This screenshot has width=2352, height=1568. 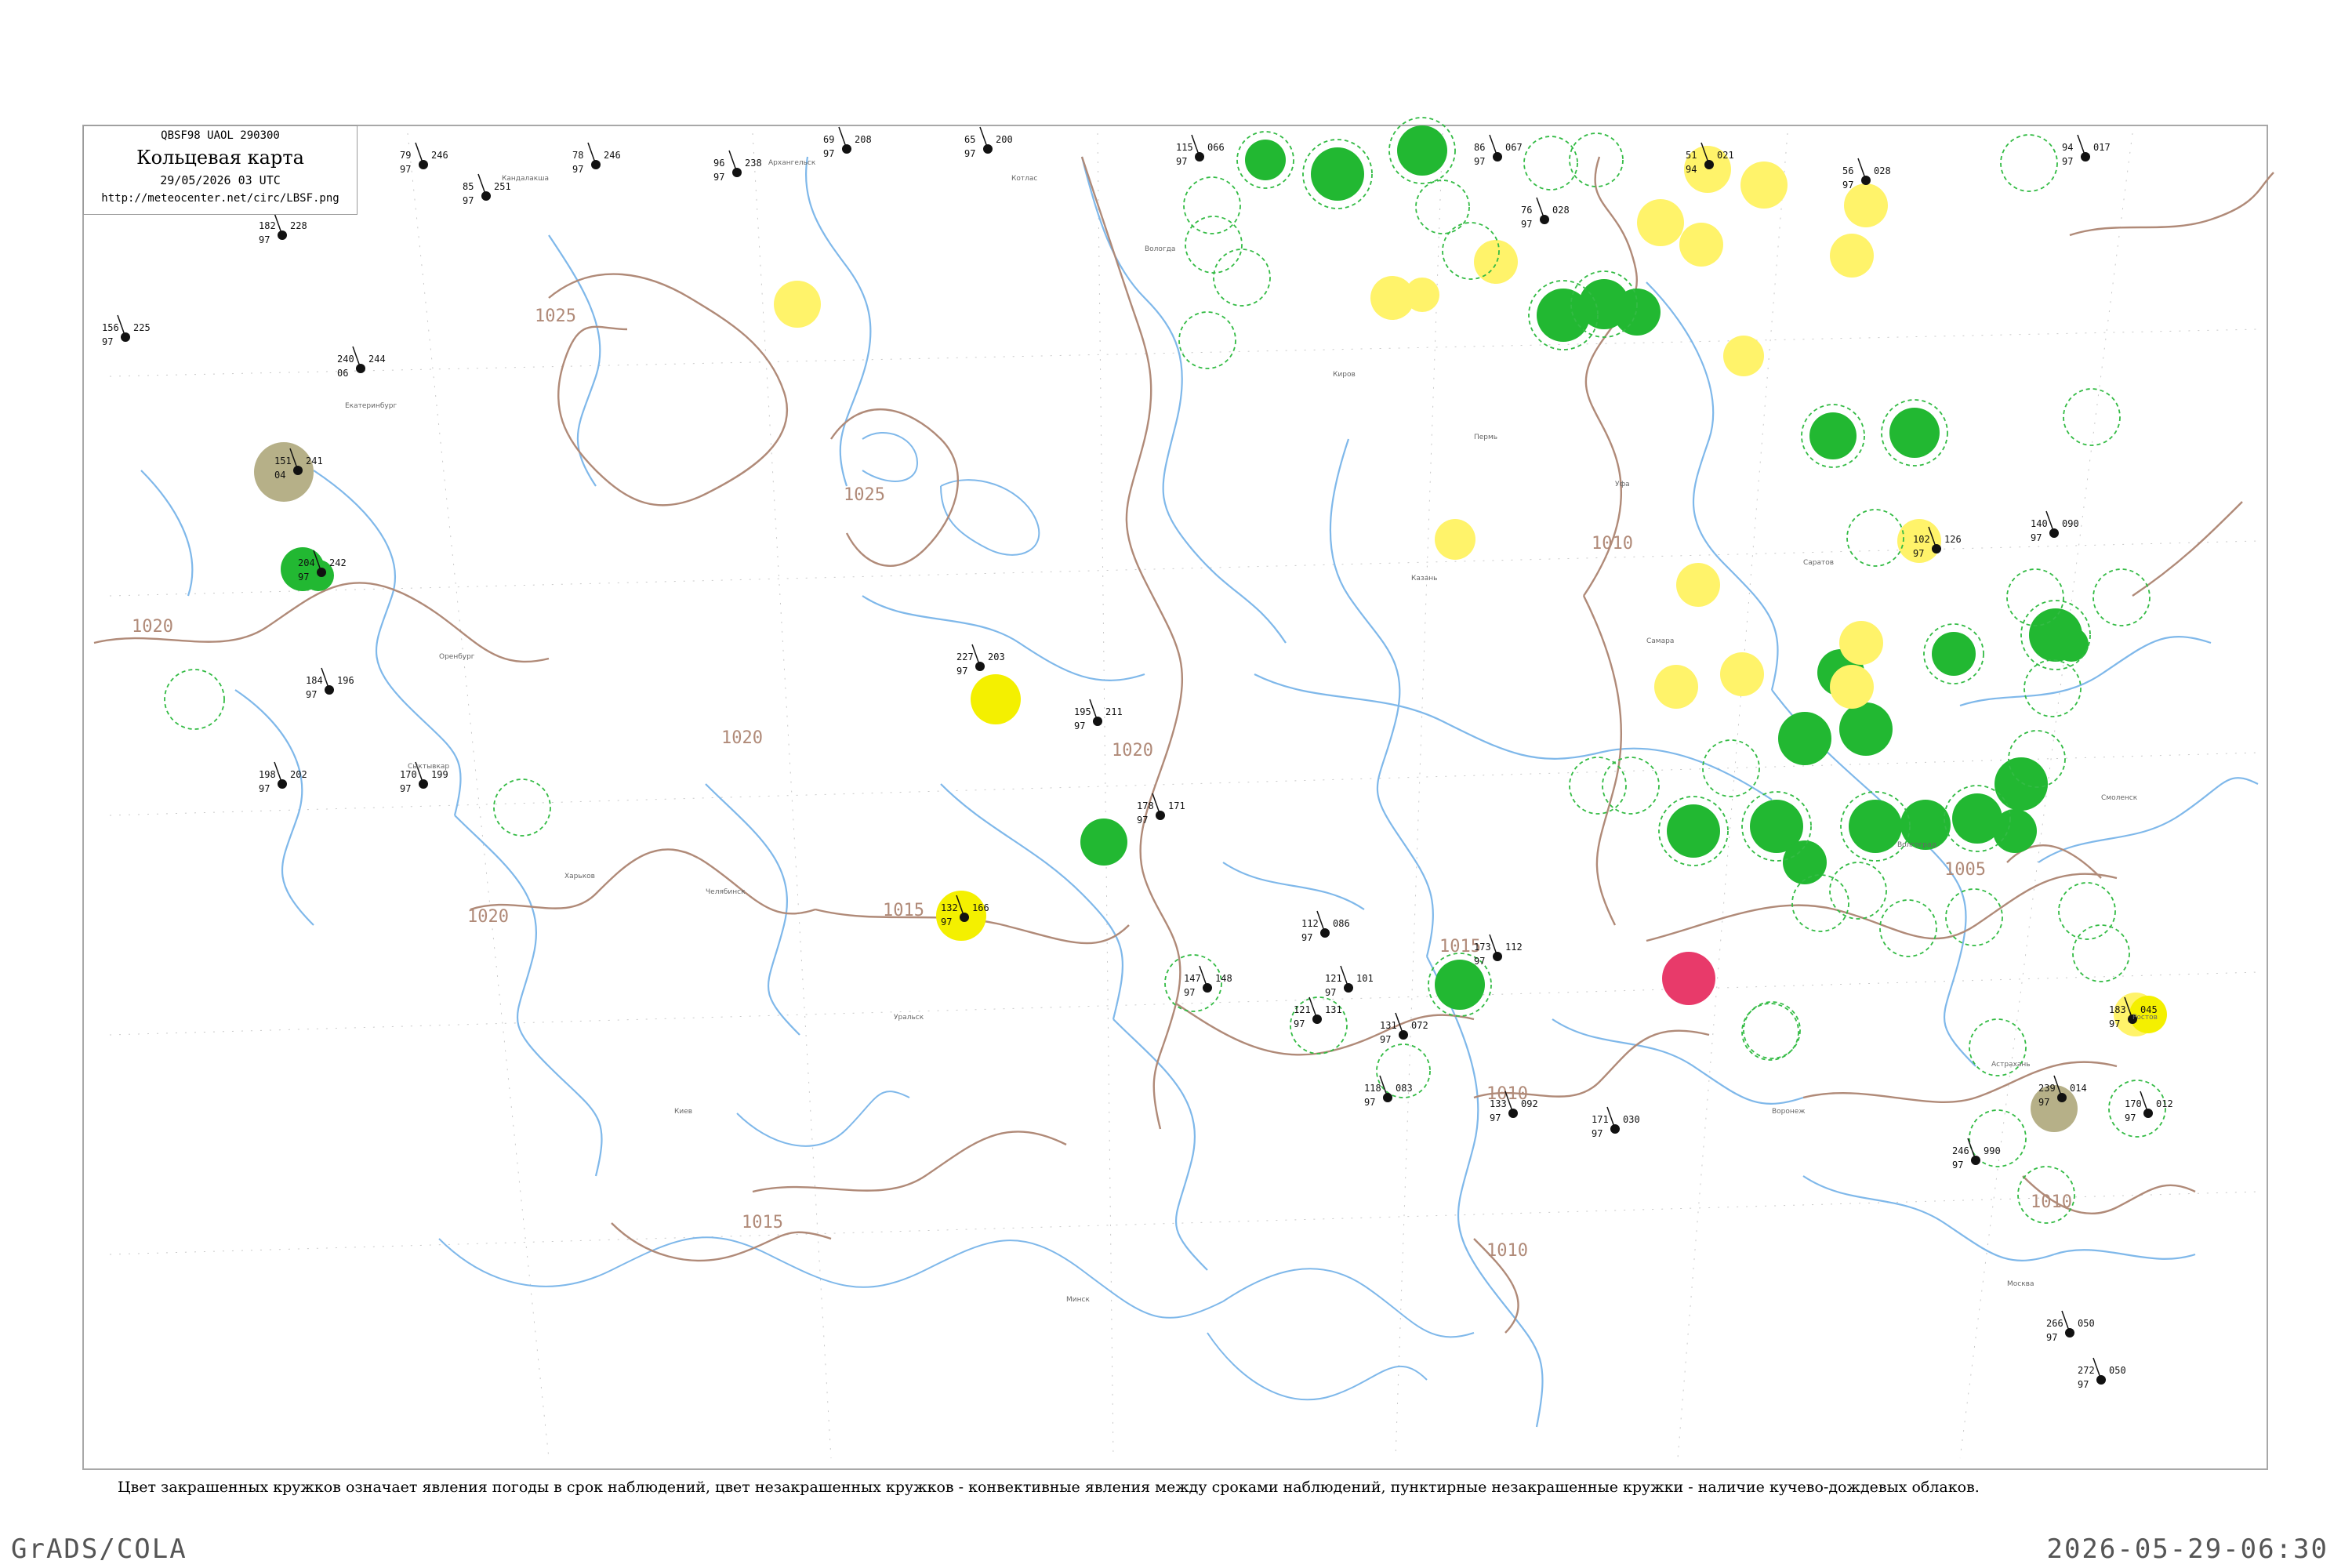 What do you see at coordinates (1333, 1010) in the screenshot?
I see `station-pressure: 131` at bounding box center [1333, 1010].